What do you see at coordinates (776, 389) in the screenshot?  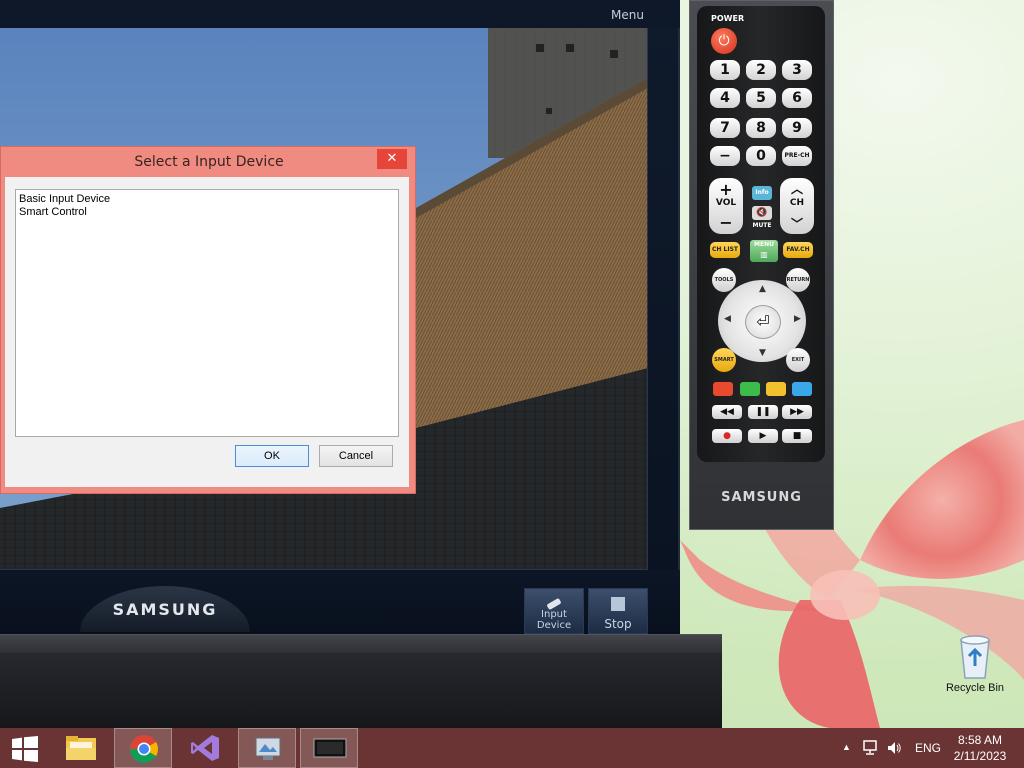 I see `yellow-key` at bounding box center [776, 389].